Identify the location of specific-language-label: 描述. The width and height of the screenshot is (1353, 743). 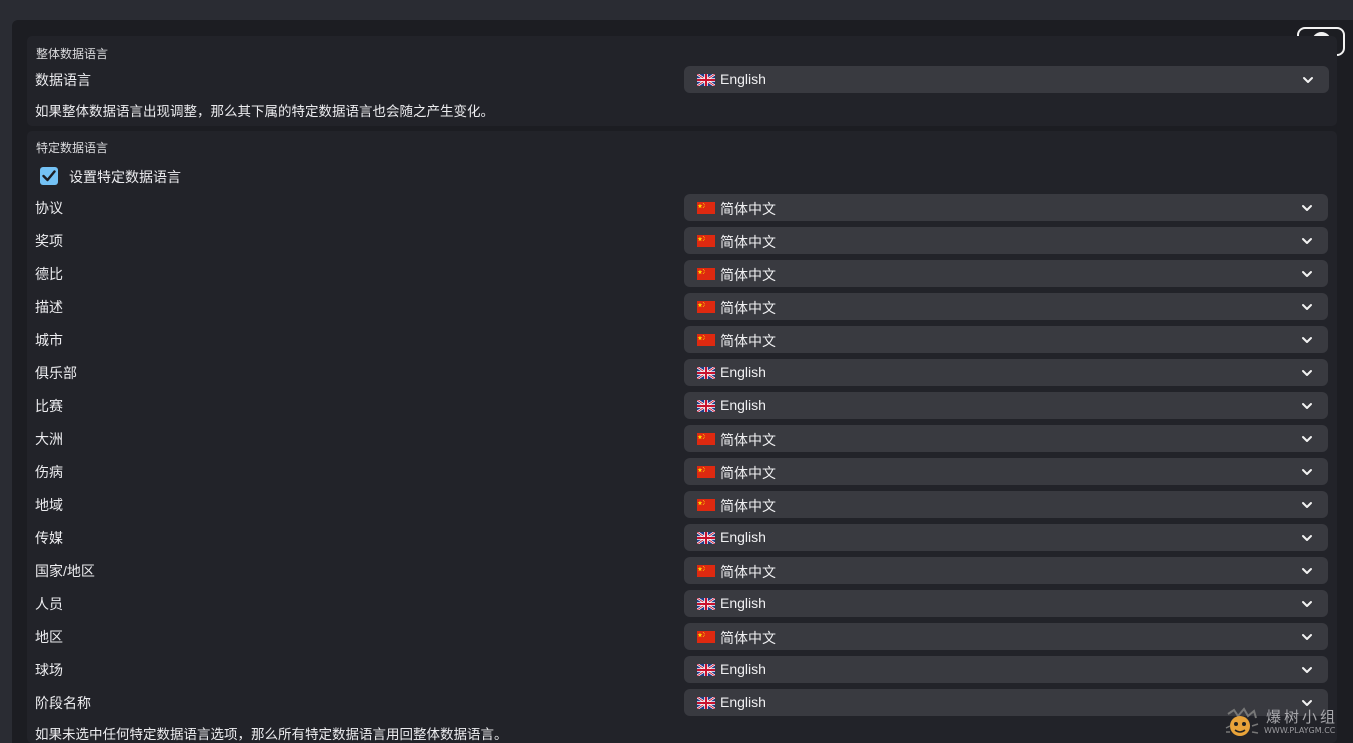
(49, 307).